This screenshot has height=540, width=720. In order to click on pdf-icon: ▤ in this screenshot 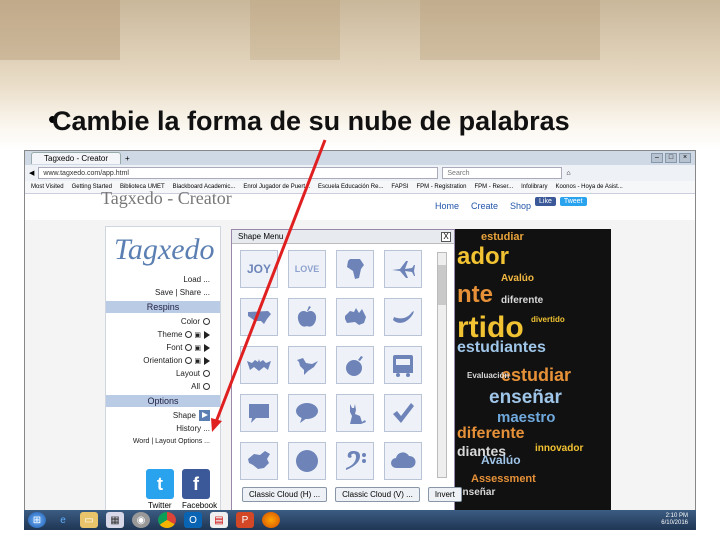, I will do `click(219, 520)`.